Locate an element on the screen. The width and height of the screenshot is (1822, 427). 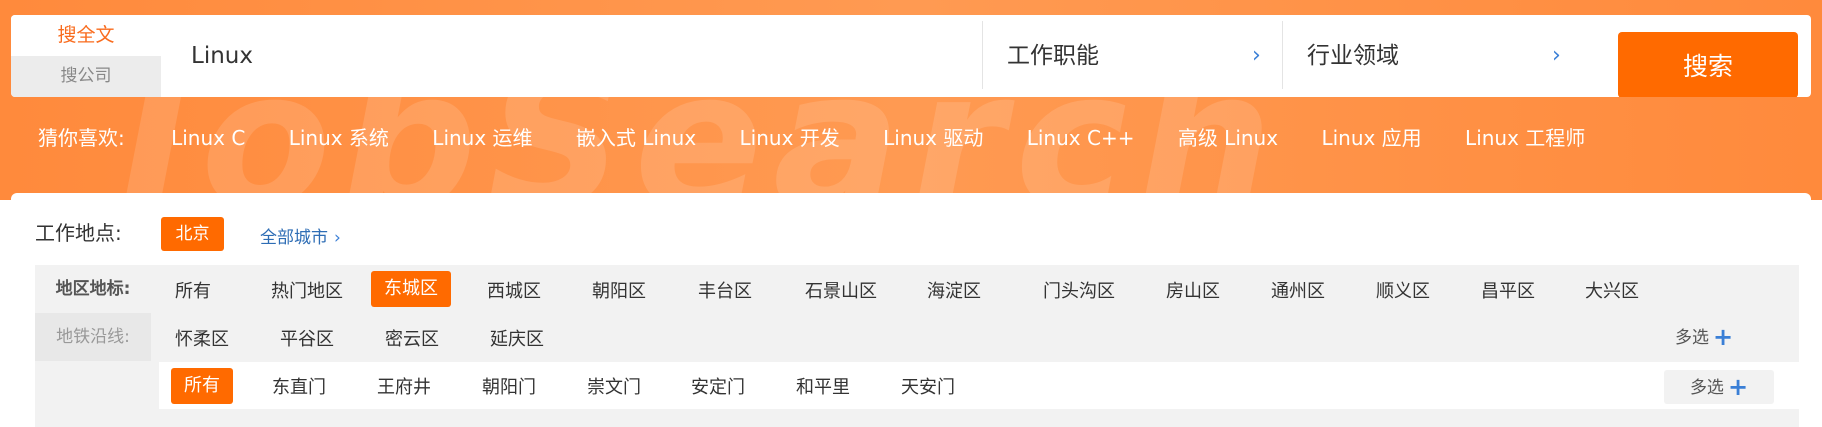
station-option: 崇文门 is located at coordinates (614, 386).